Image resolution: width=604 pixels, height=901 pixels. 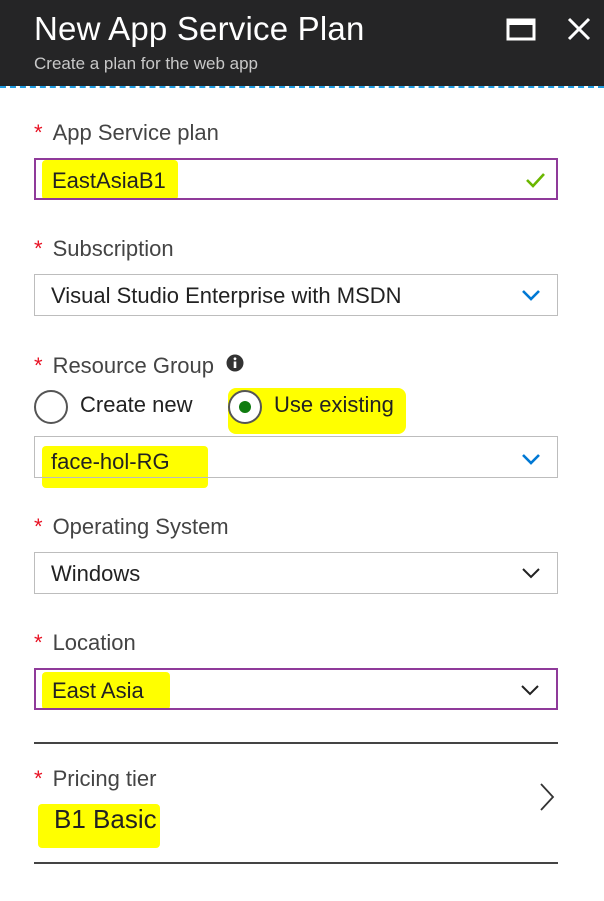 What do you see at coordinates (296, 863) in the screenshot?
I see `section-divider` at bounding box center [296, 863].